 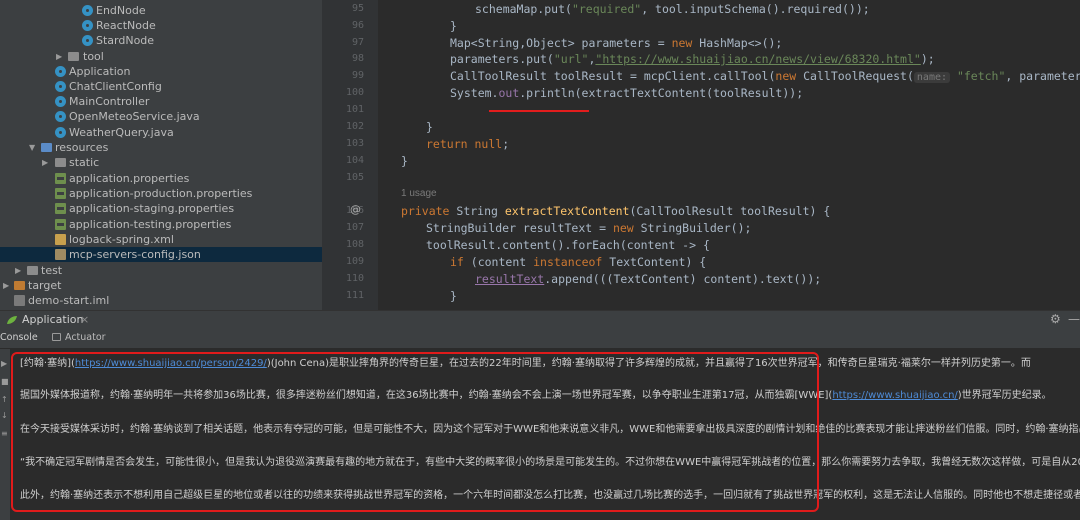 What do you see at coordinates (4, 415) in the screenshot?
I see `scroll-down-icon: ↓` at bounding box center [4, 415].